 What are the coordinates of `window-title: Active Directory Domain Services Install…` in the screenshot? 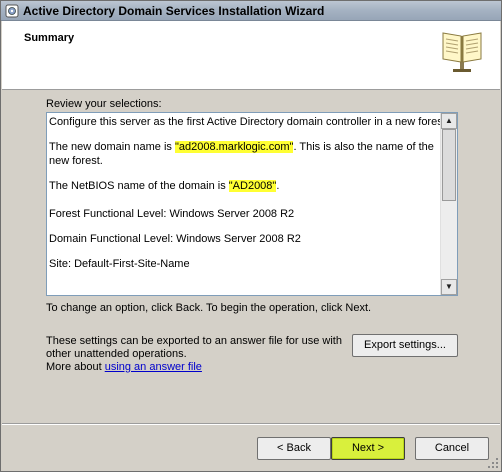 It's located at (174, 11).